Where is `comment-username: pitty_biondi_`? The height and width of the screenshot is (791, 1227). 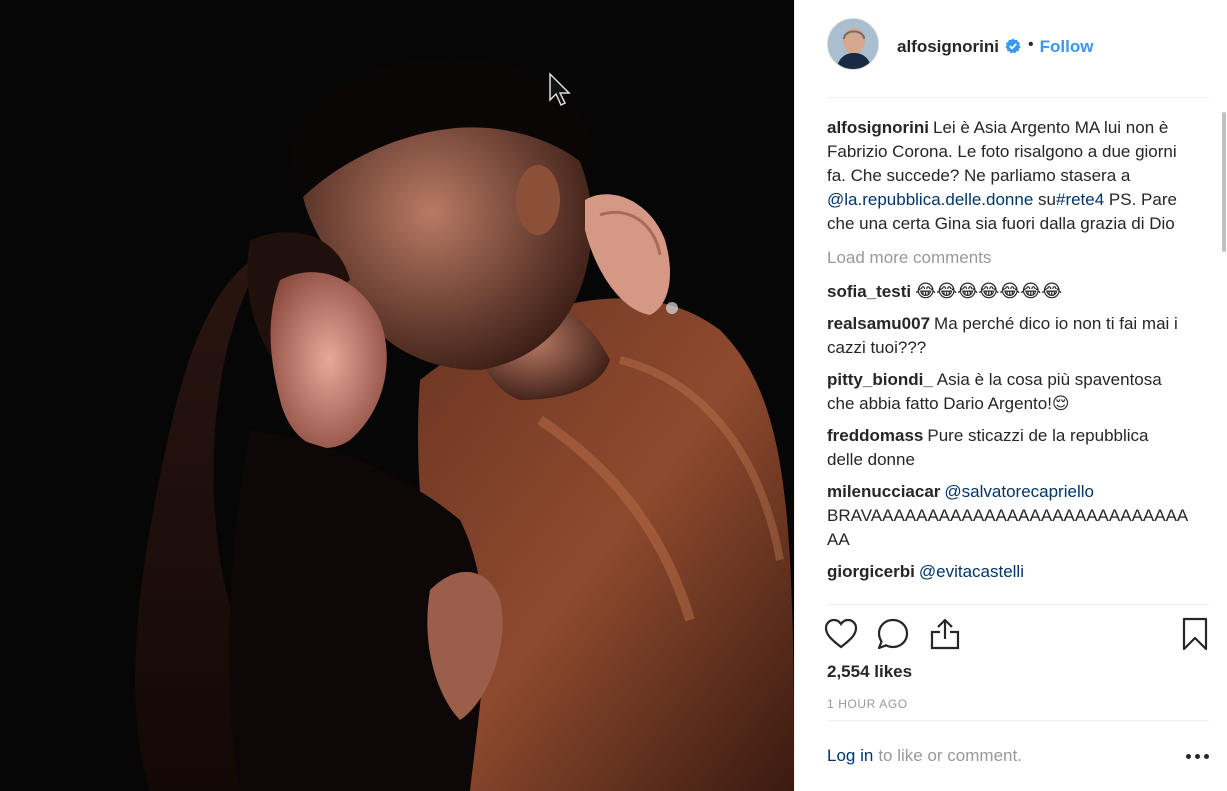
comment-username: pitty_biondi_ is located at coordinates (880, 379).